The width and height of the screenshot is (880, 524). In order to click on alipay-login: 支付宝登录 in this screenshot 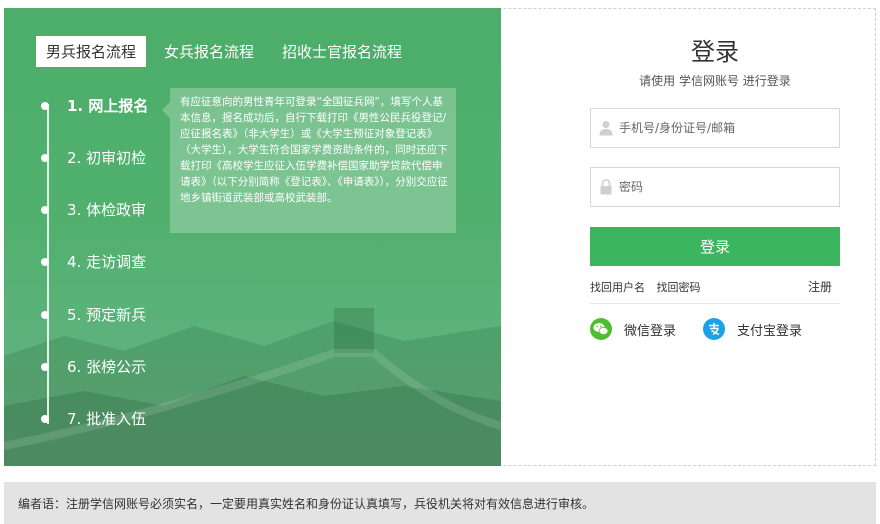, I will do `click(752, 329)`.